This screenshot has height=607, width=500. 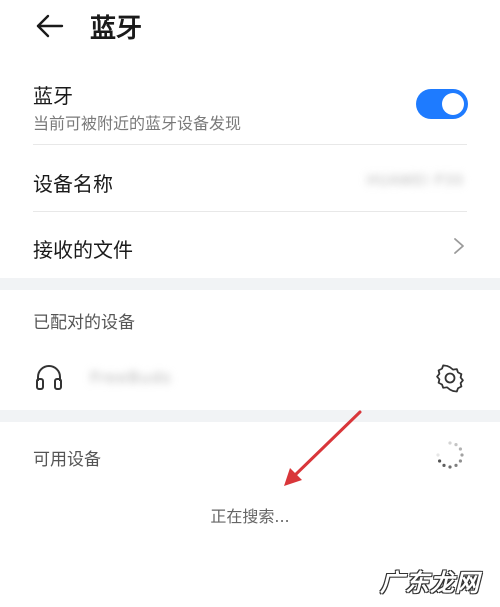 I want to click on divider, so click(x=250, y=144).